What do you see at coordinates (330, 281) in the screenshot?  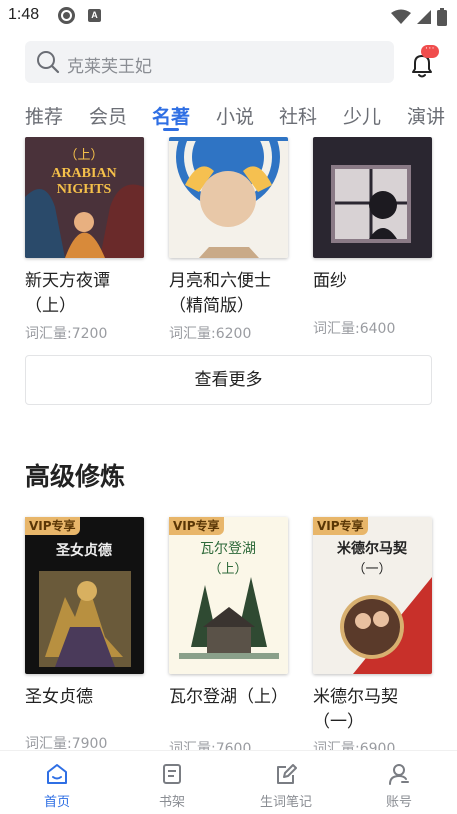 I see `book-title: 面纱` at bounding box center [330, 281].